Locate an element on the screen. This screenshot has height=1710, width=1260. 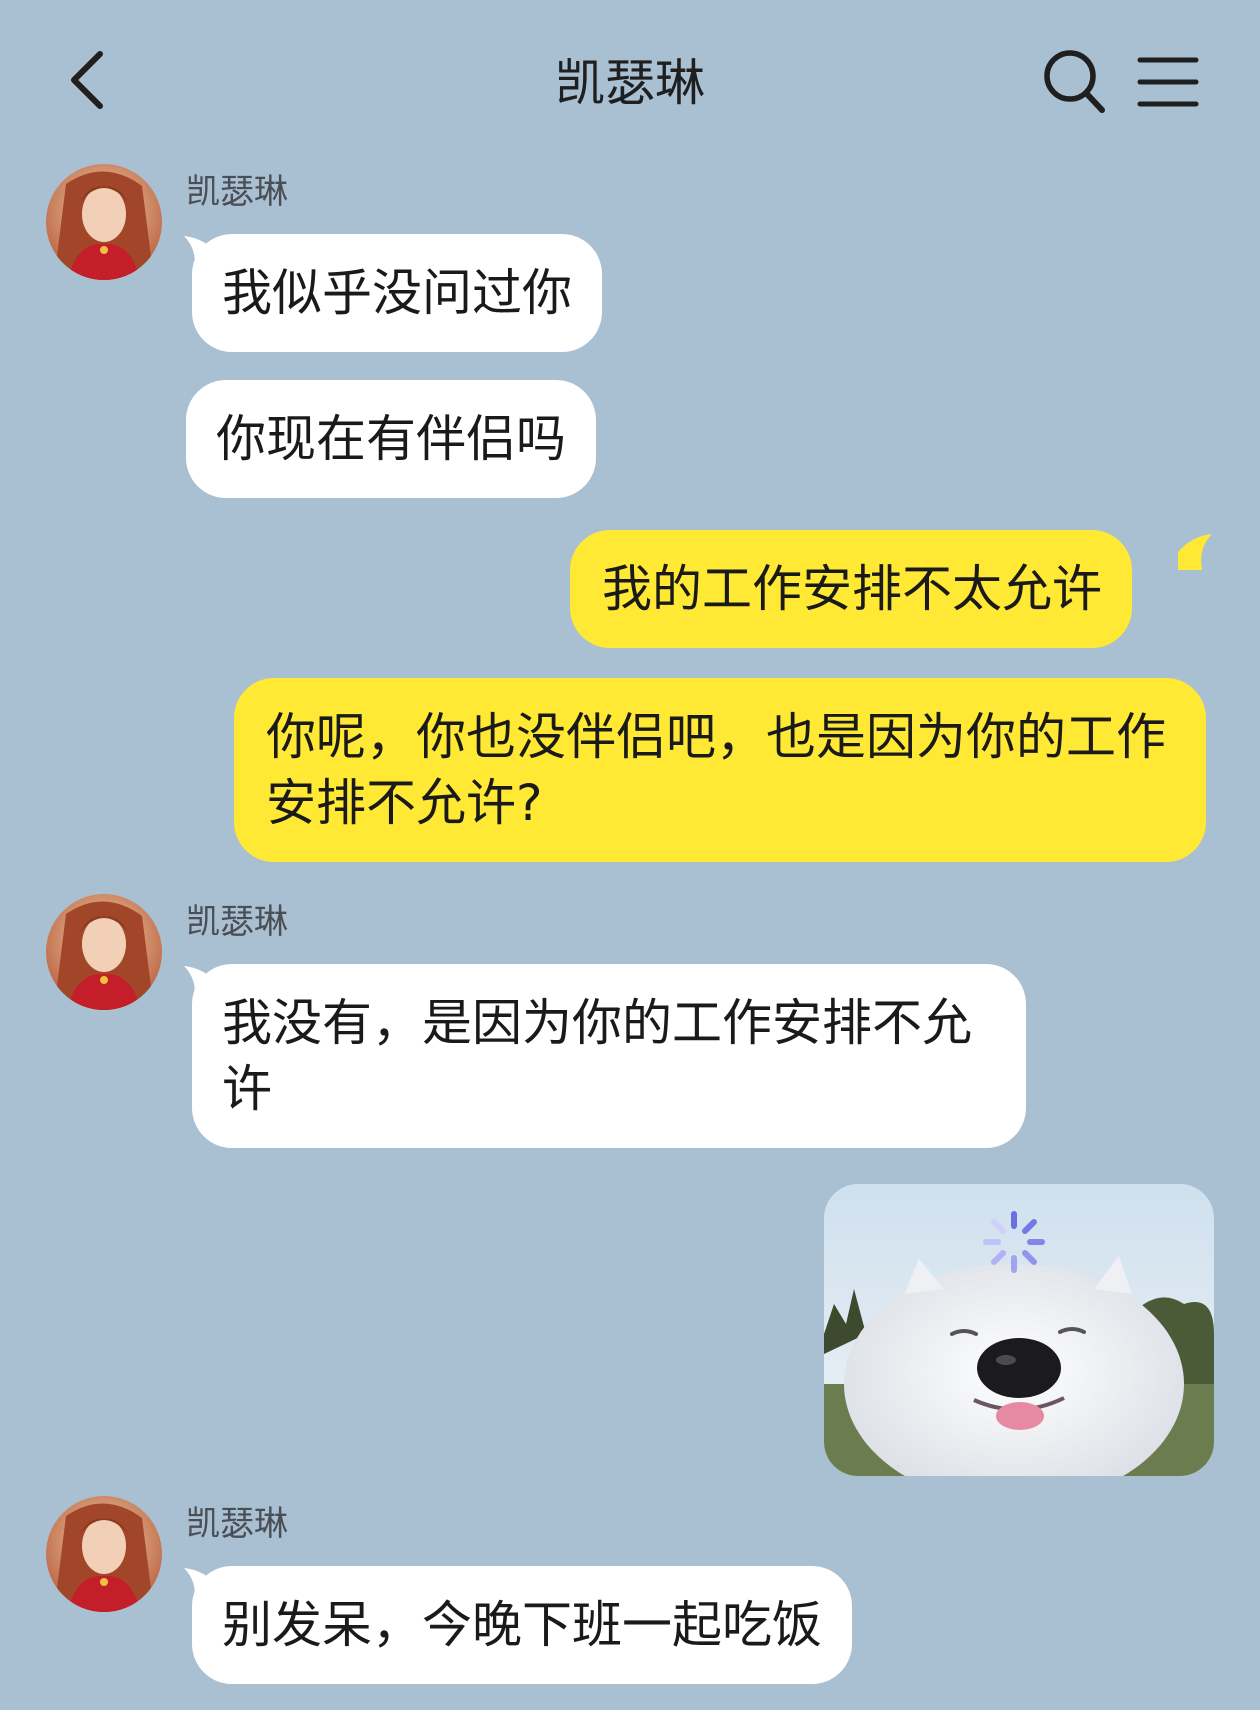
message-bubble-incoming: 你现在有伴侣吗 is located at coordinates (391, 439).